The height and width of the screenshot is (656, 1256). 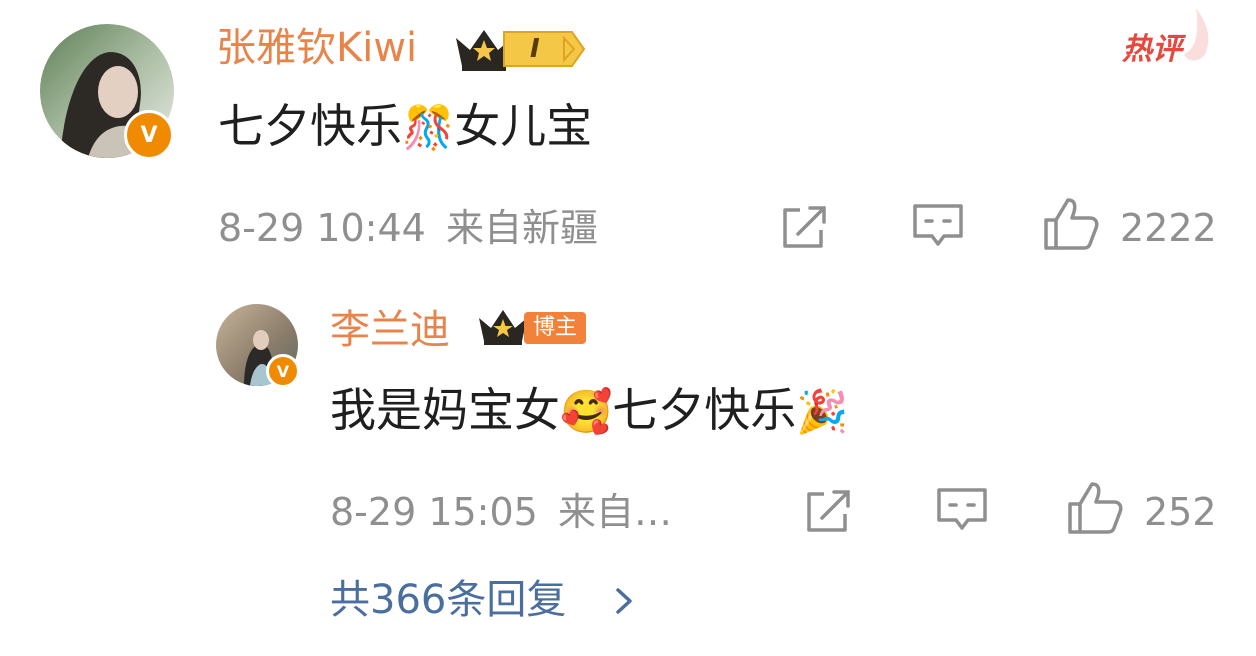 What do you see at coordinates (1168, 228) in the screenshot?
I see `like-count: 2222` at bounding box center [1168, 228].